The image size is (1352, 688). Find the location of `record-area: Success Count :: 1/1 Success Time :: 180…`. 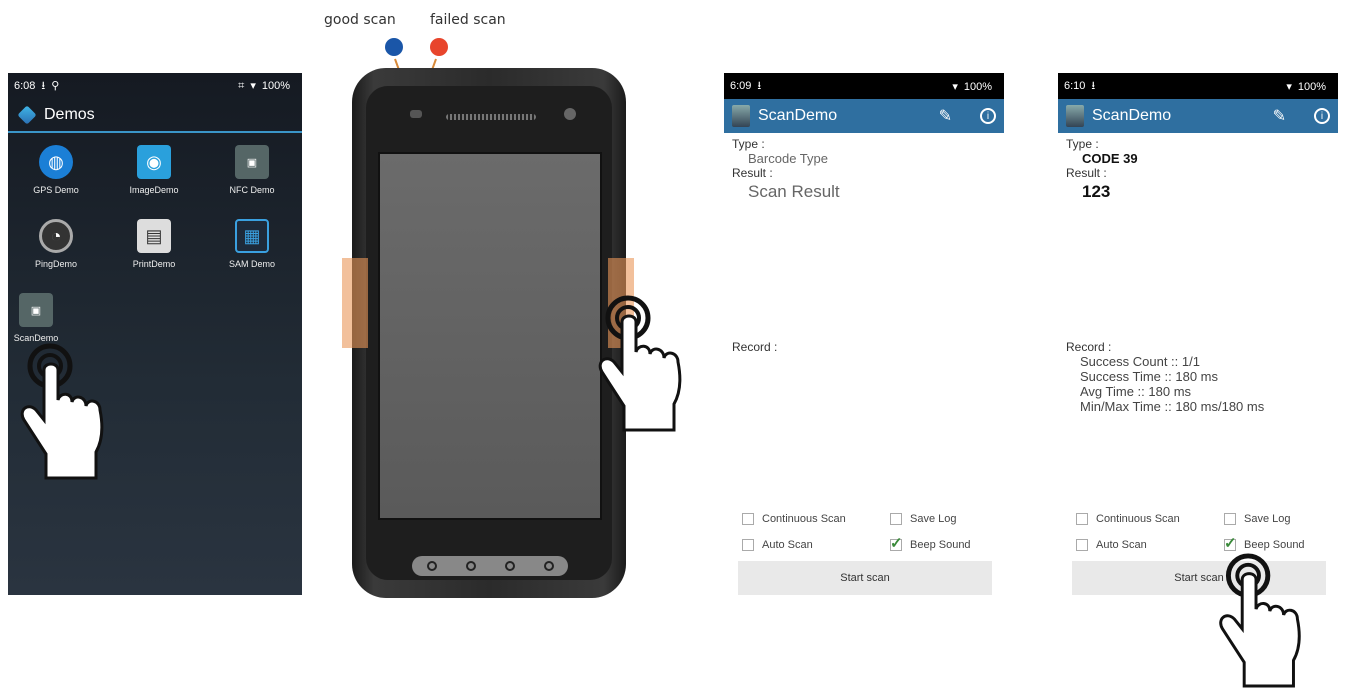

record-area: Success Count :: 1/1 Success Time :: 180… is located at coordinates (1198, 429).